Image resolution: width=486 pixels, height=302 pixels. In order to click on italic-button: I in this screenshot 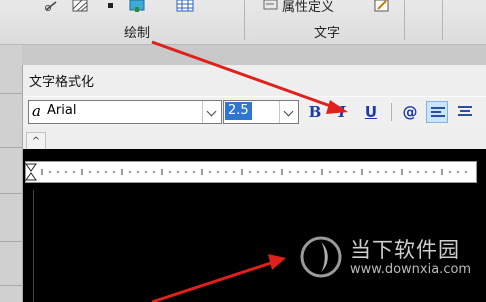, I will do `click(342, 112)`.